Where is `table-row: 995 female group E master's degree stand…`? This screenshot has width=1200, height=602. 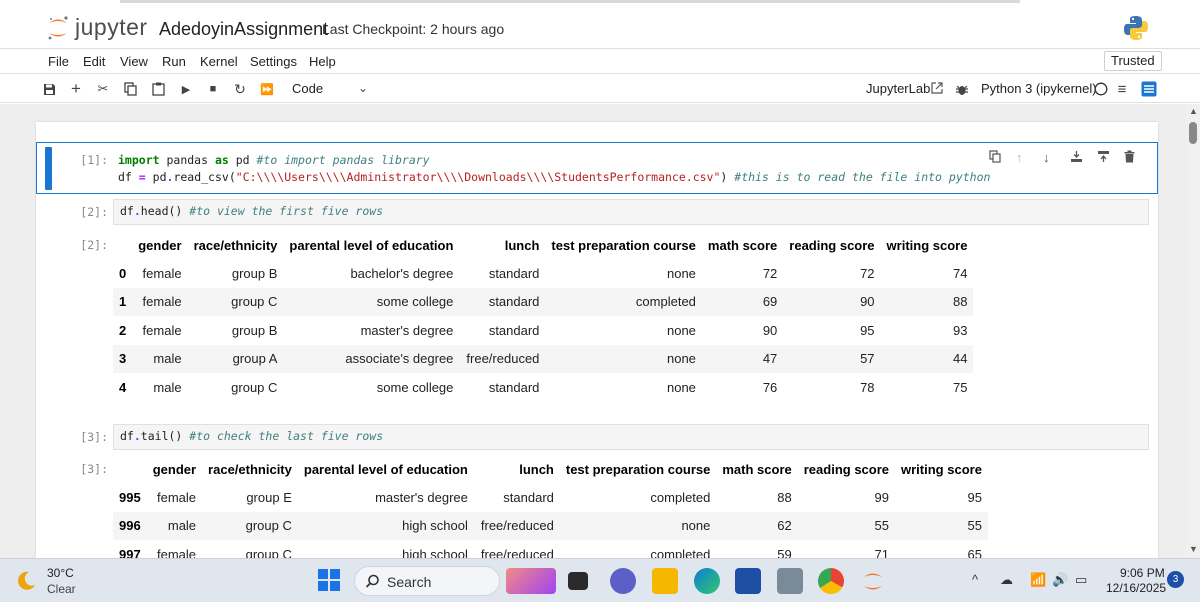 table-row: 995 female group E master's degree stand… is located at coordinates (550, 497).